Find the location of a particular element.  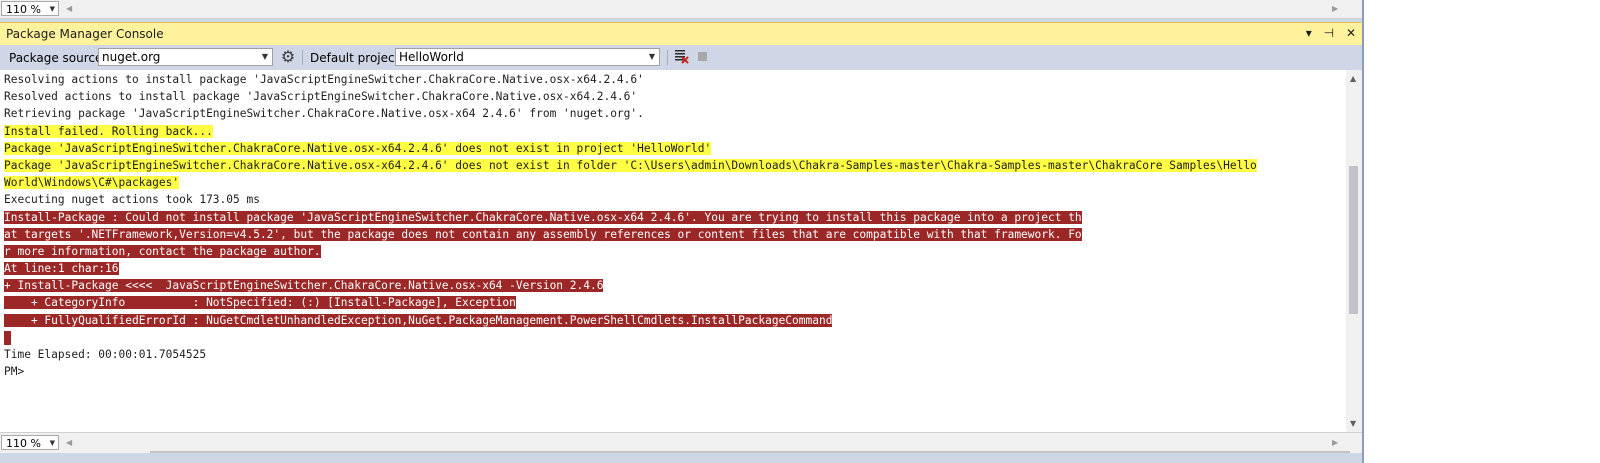

console-zoom-bar: 110 % ▼ ◀ ▶ is located at coordinates (681, 442).